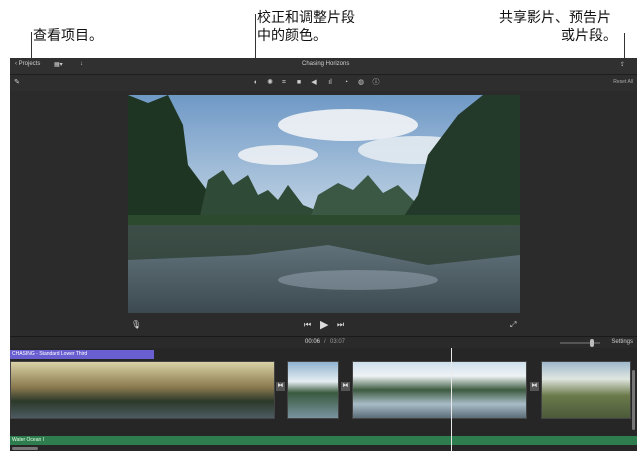  What do you see at coordinates (361, 83) in the screenshot?
I see `noise-reduction-icon: ◍` at bounding box center [361, 83].